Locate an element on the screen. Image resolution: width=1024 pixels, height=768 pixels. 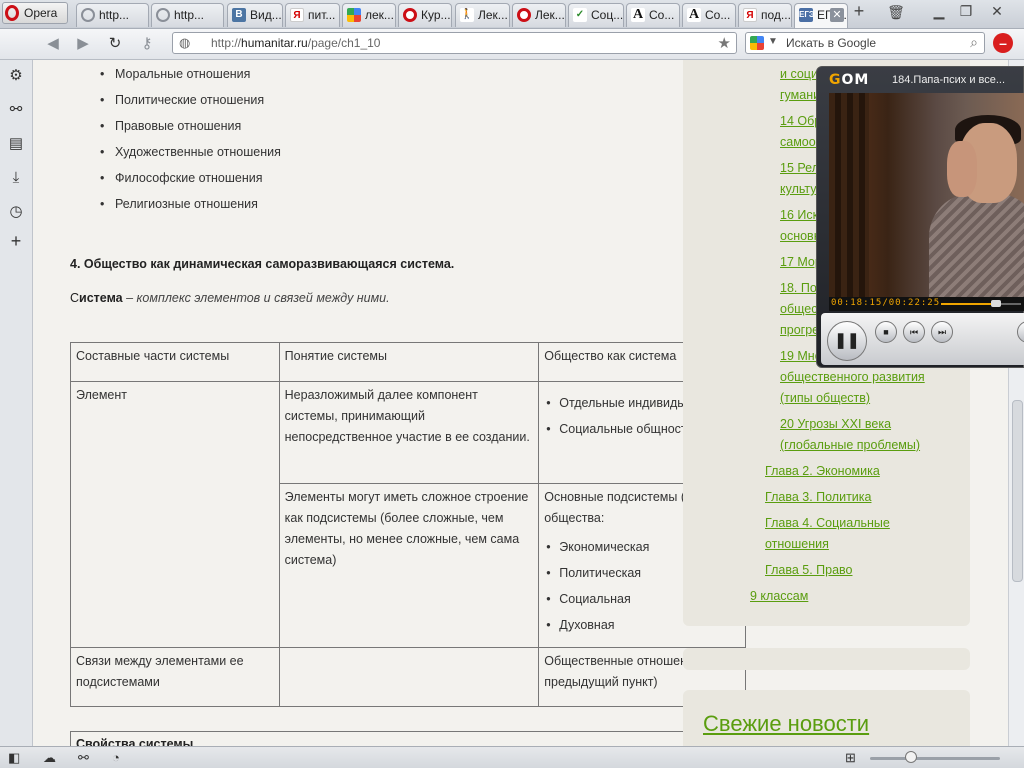
sidebar-link: Глава 2. Экономика is located at coordinates (822, 471).